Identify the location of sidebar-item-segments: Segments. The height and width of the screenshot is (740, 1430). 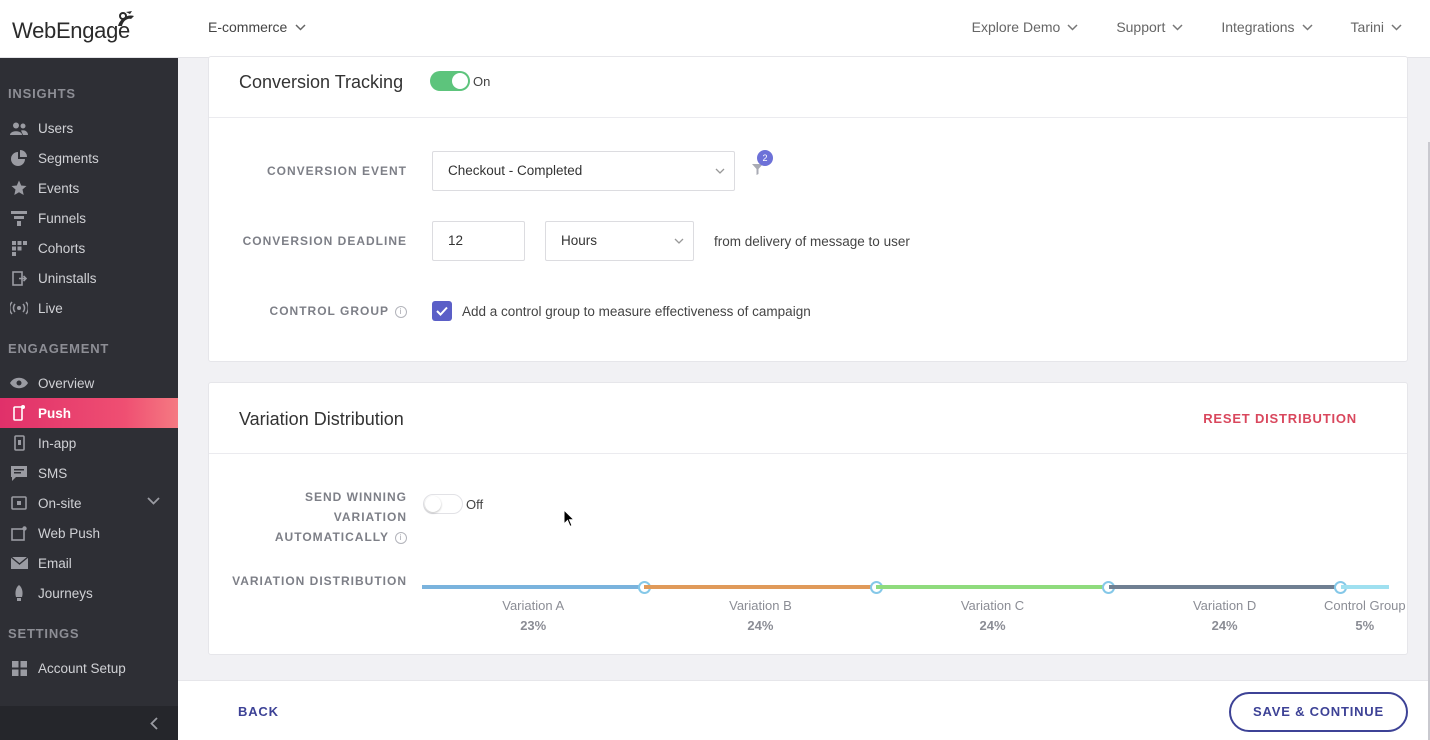
(89, 158).